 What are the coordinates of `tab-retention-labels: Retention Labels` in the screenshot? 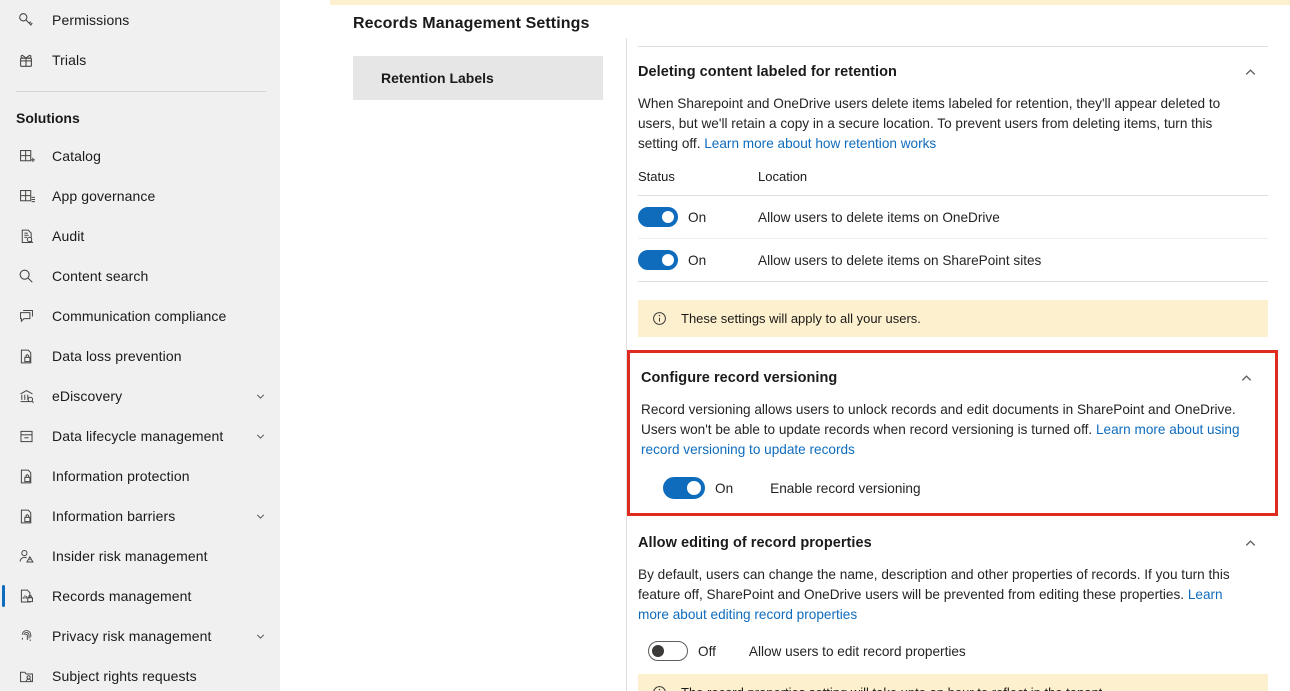 It's located at (478, 78).